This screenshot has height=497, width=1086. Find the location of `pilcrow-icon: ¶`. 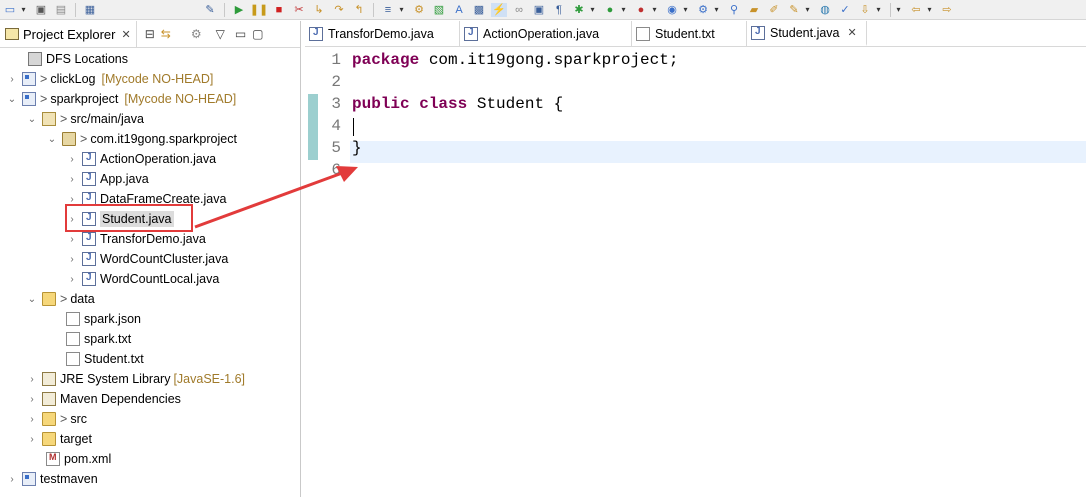

pilcrow-icon: ¶ is located at coordinates (559, 10).